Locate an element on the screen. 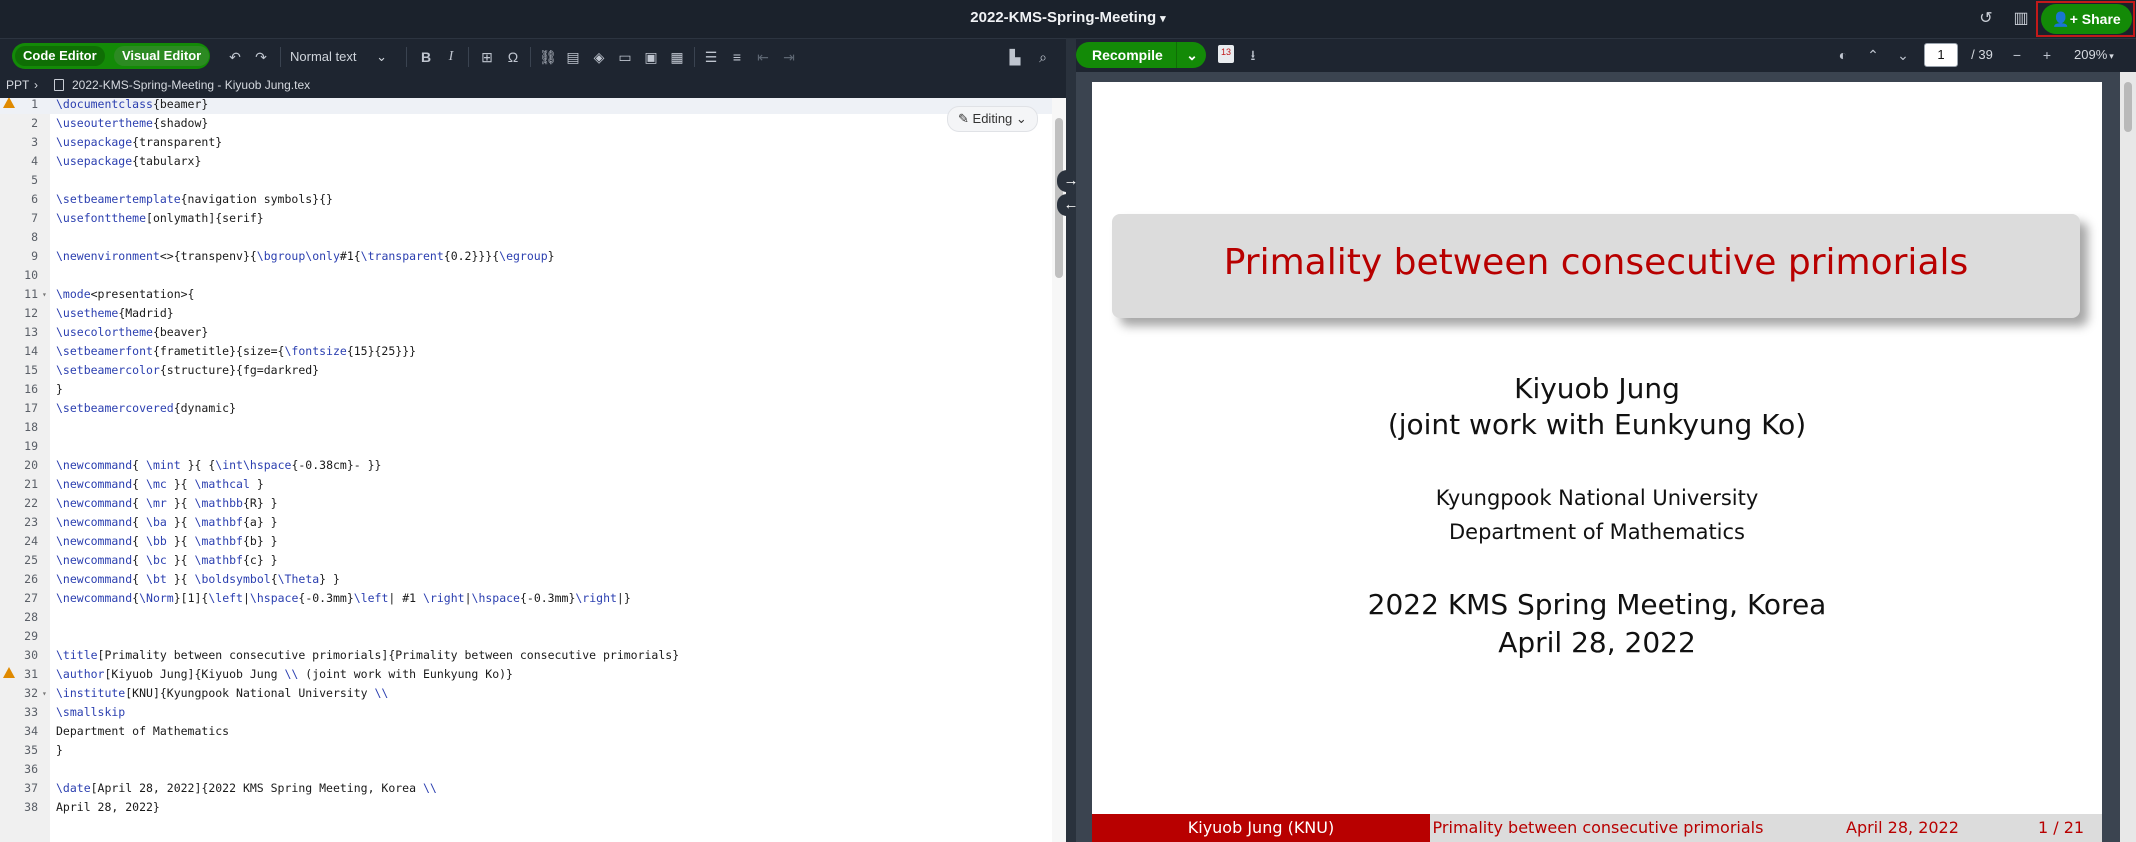 This screenshot has height=842, width=2136. add-user-icon: 👤+ is located at coordinates (2065, 19).